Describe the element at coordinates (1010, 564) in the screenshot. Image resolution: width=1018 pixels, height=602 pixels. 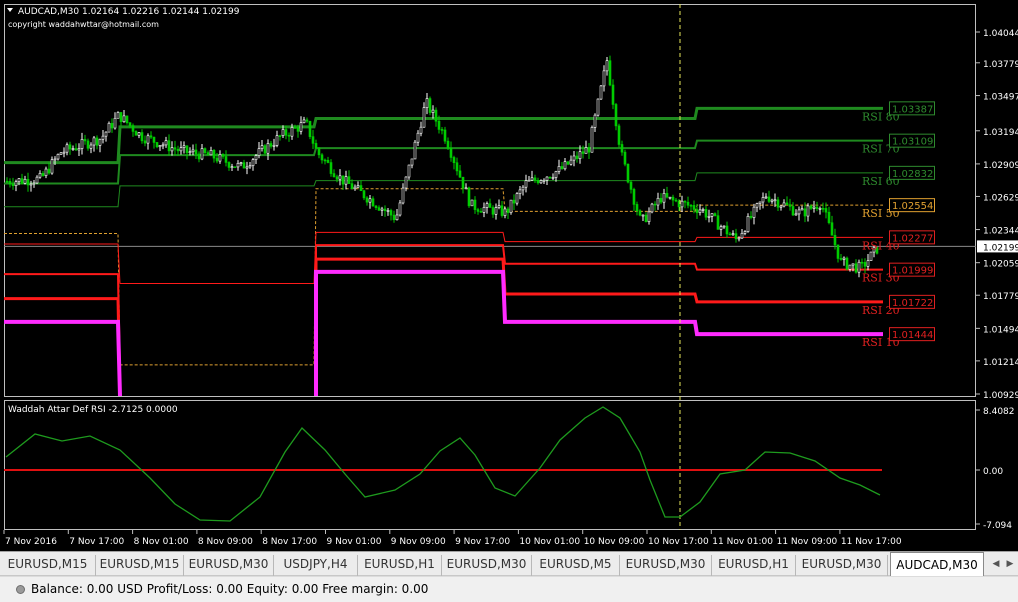
I see `arrow-right-icon: ▶` at that location.